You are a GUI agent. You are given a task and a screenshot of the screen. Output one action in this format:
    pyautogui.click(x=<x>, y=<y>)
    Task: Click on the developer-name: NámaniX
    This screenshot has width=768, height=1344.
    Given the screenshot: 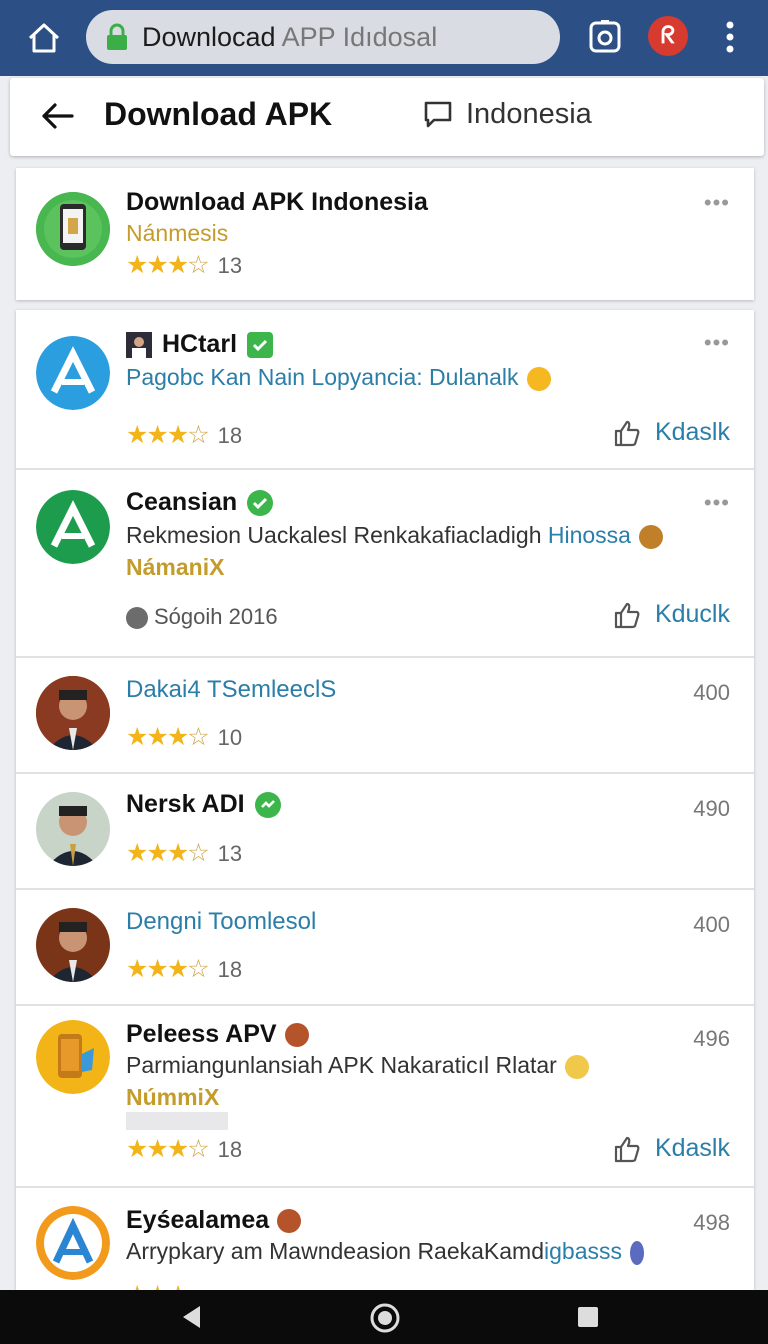 What is the action you would take?
    pyautogui.click(x=175, y=567)
    